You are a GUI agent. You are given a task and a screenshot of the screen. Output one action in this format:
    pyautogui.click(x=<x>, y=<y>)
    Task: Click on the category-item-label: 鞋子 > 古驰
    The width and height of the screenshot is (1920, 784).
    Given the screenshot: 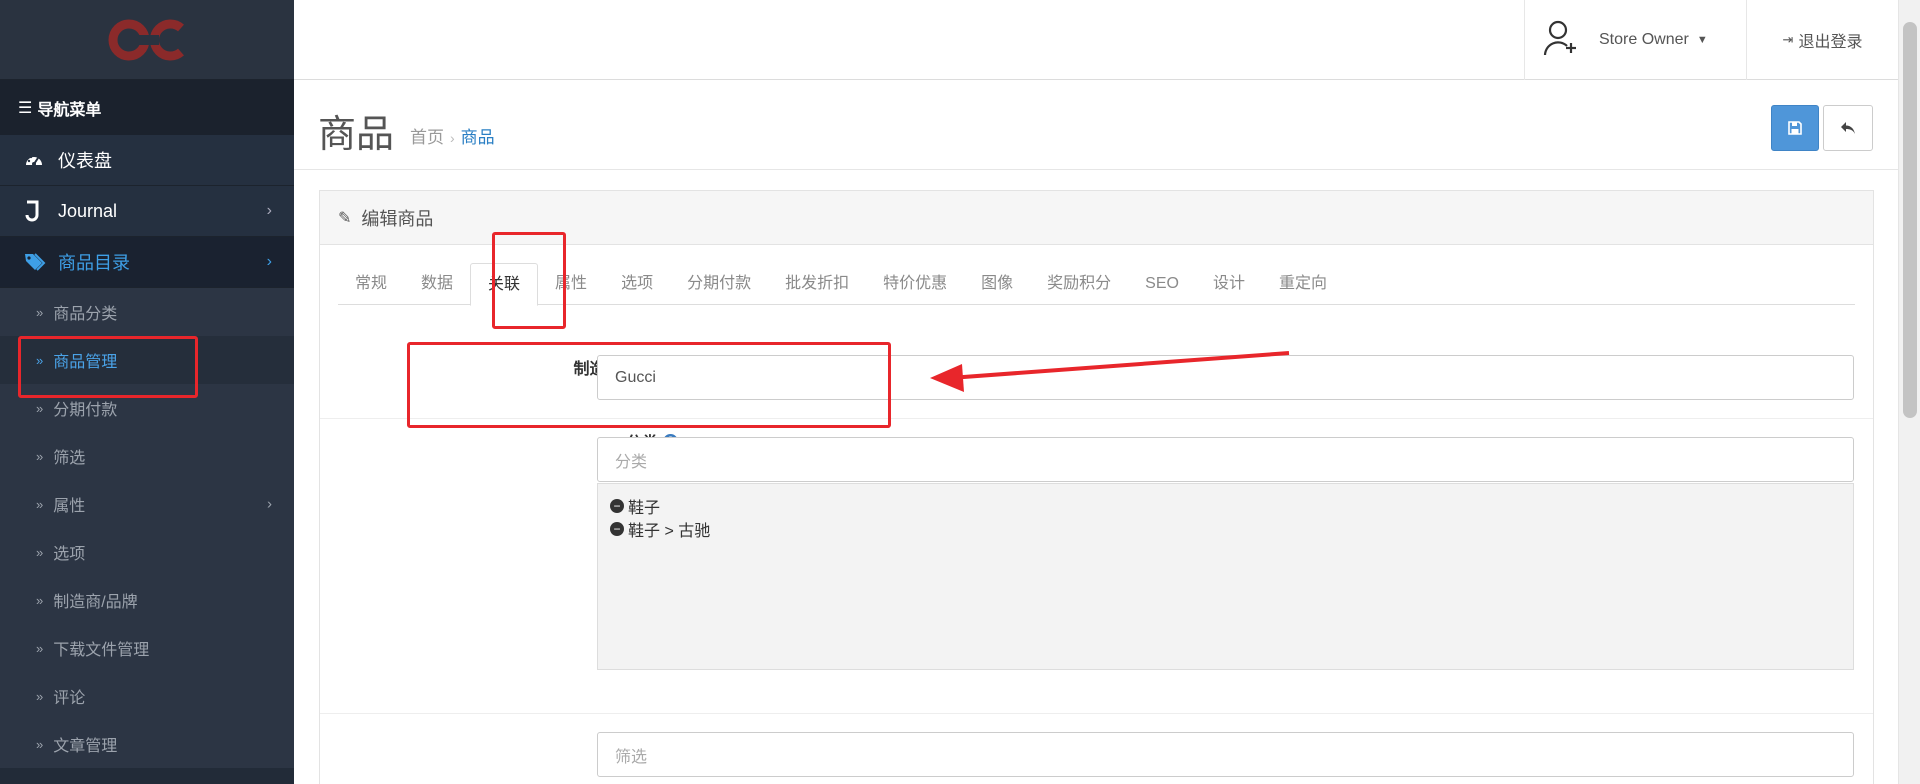 What is the action you would take?
    pyautogui.click(x=669, y=531)
    